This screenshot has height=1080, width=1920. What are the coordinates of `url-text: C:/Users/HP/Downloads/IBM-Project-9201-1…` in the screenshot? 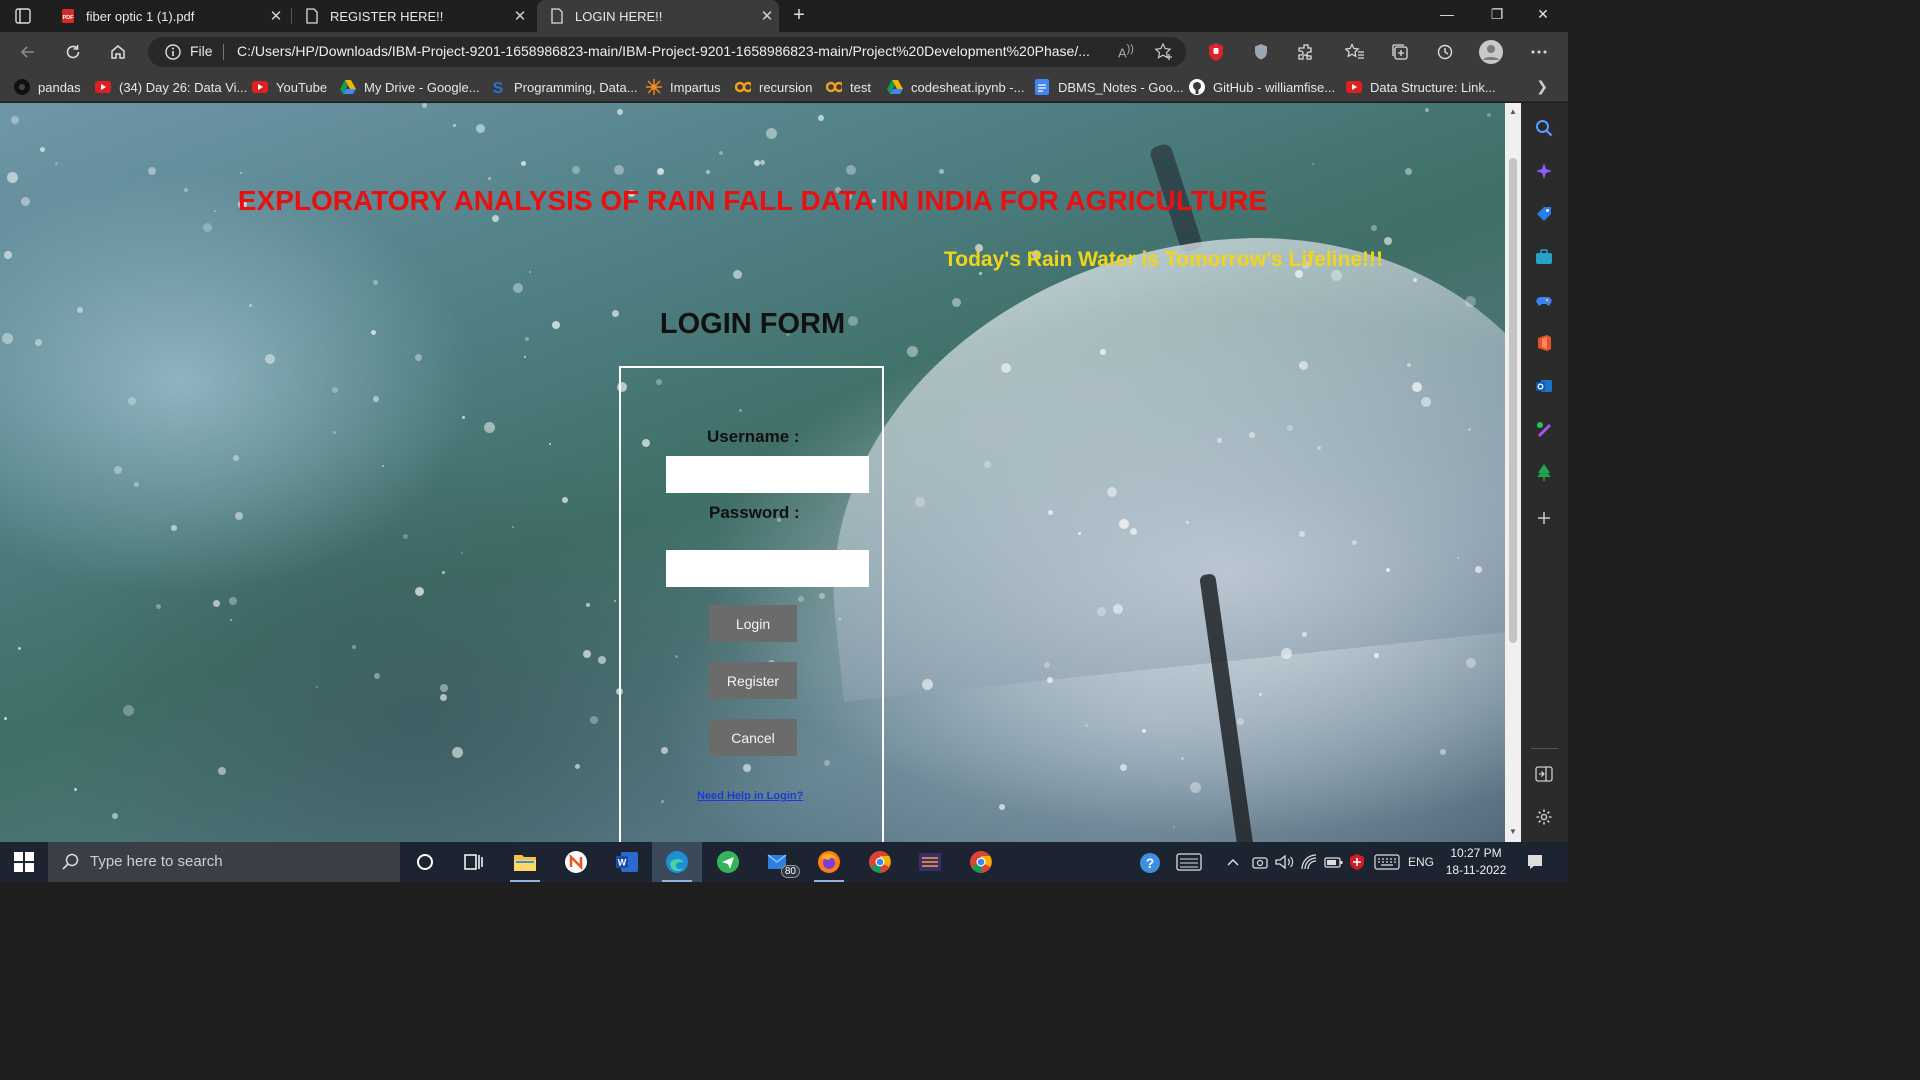 It's located at (672, 51).